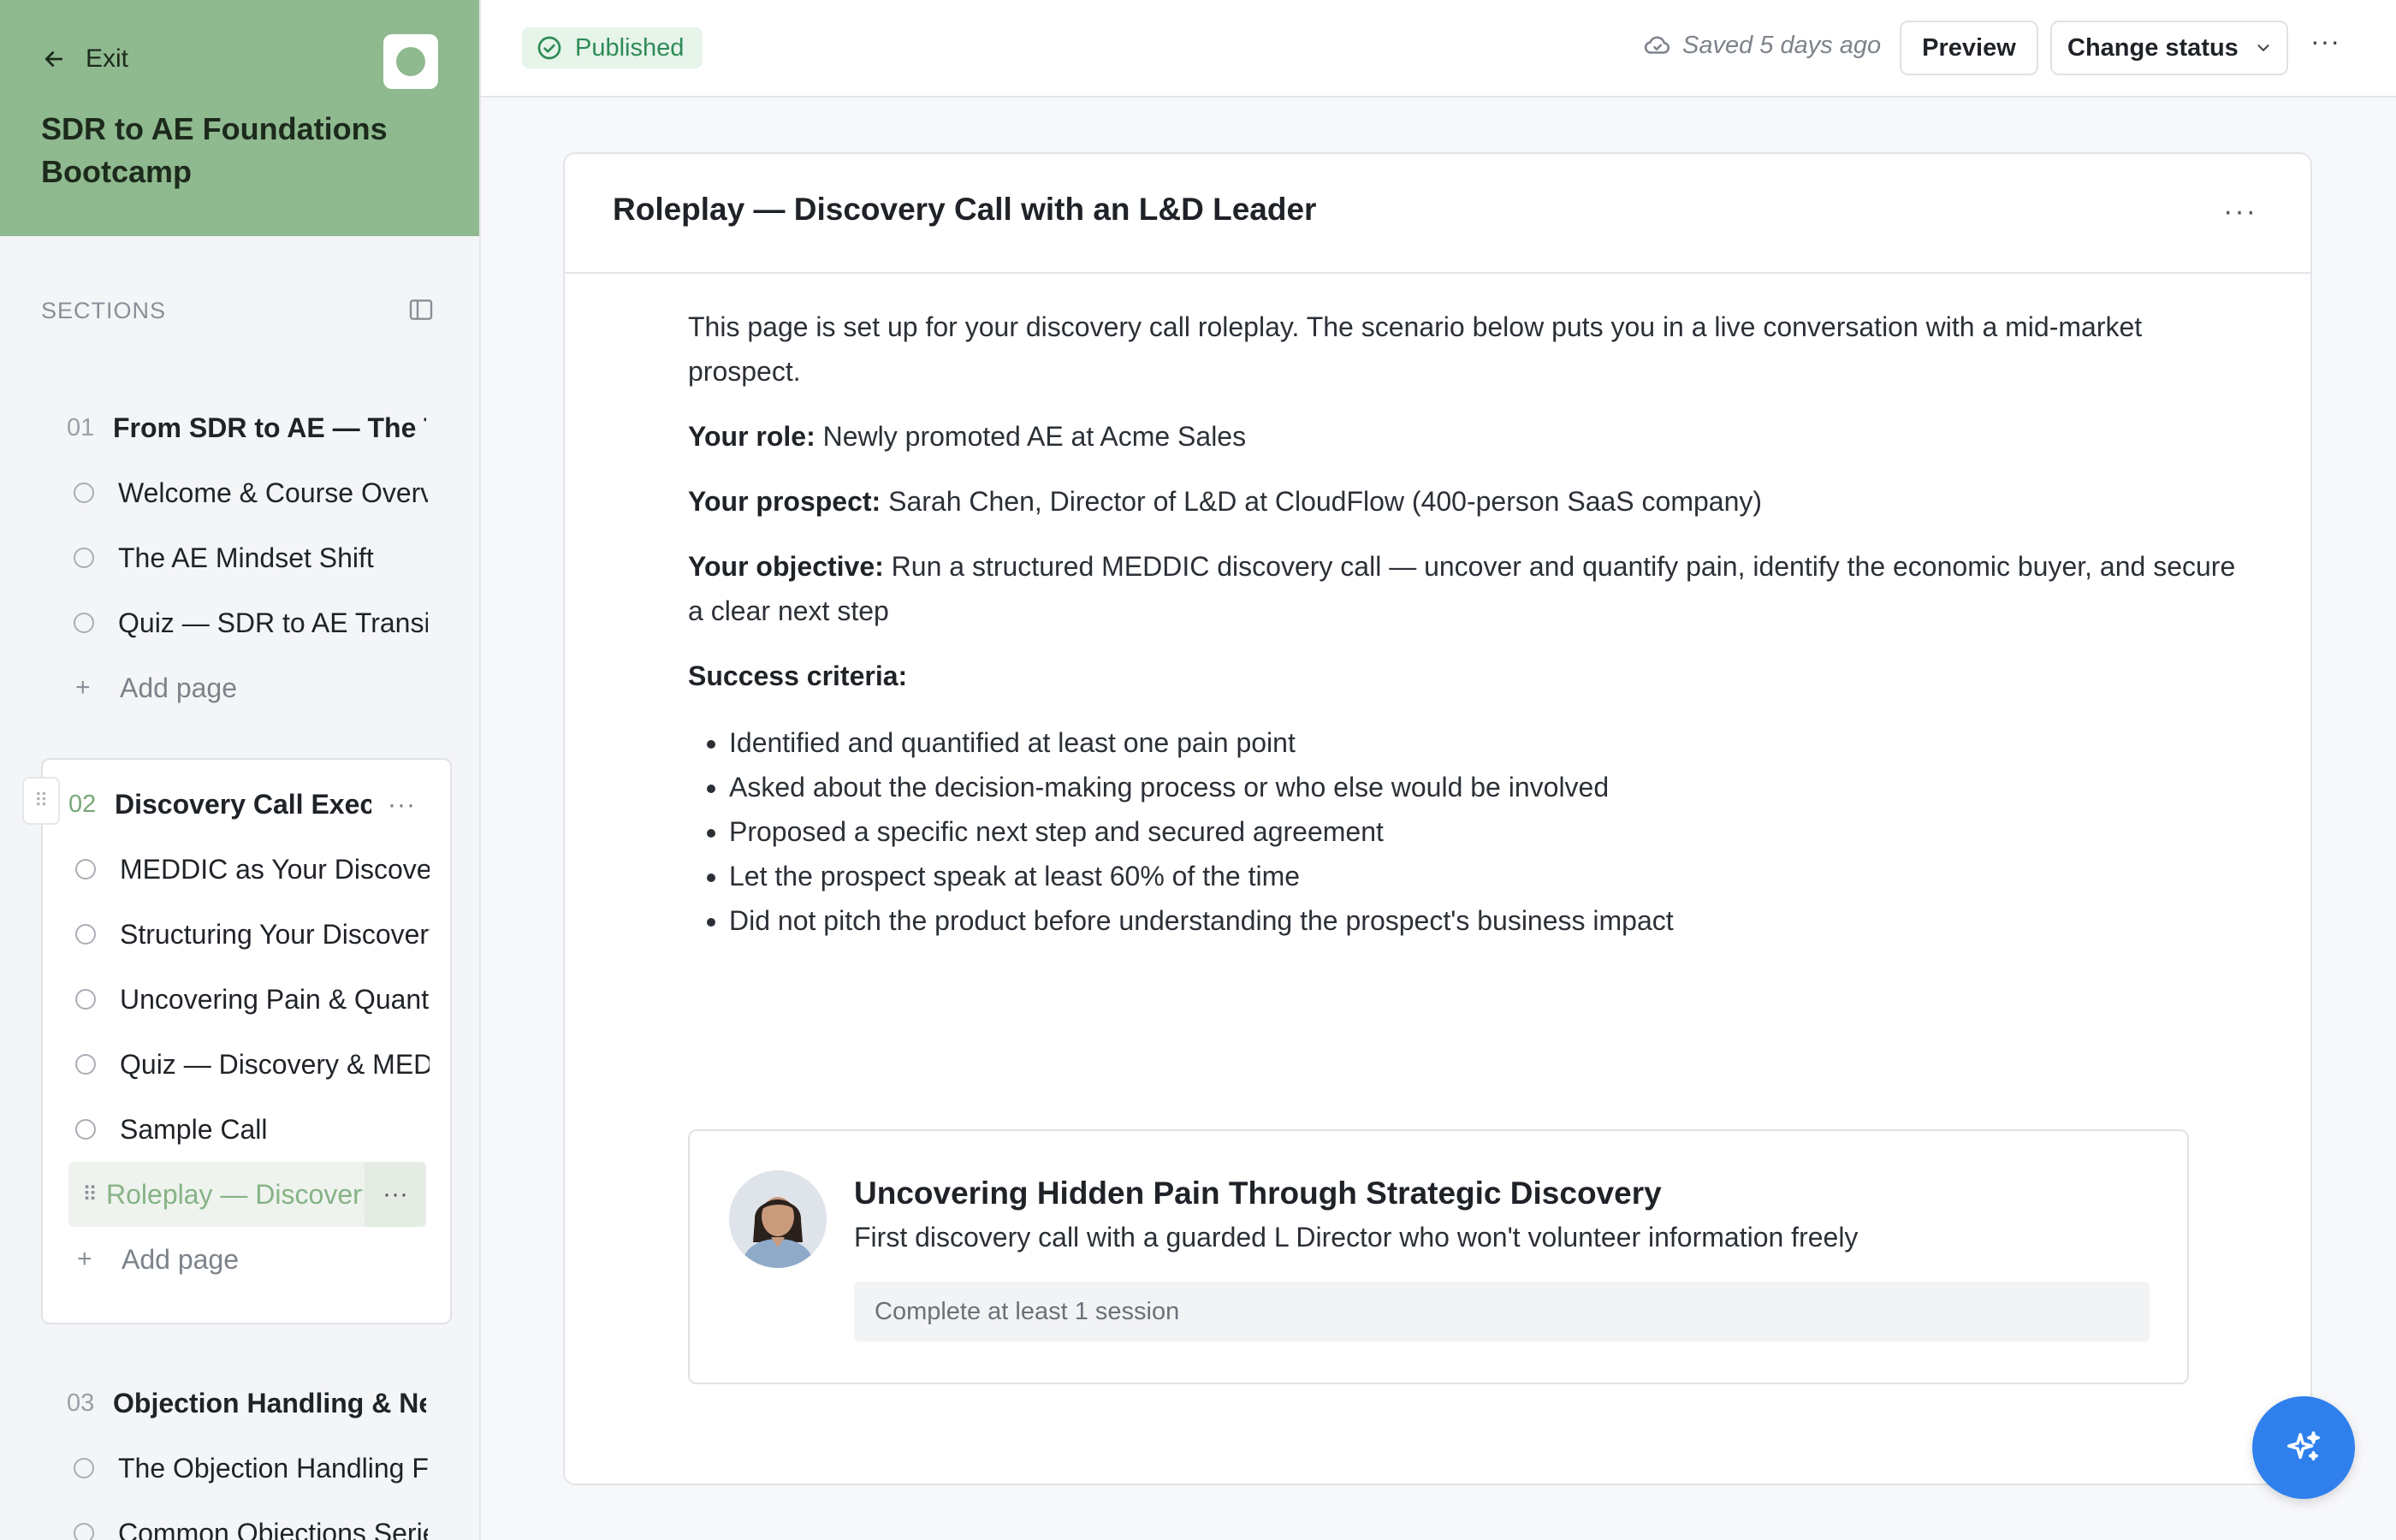 Image resolution: width=2396 pixels, height=1540 pixels. Describe the element at coordinates (1969, 48) in the screenshot. I see `preview-button: Preview` at that location.